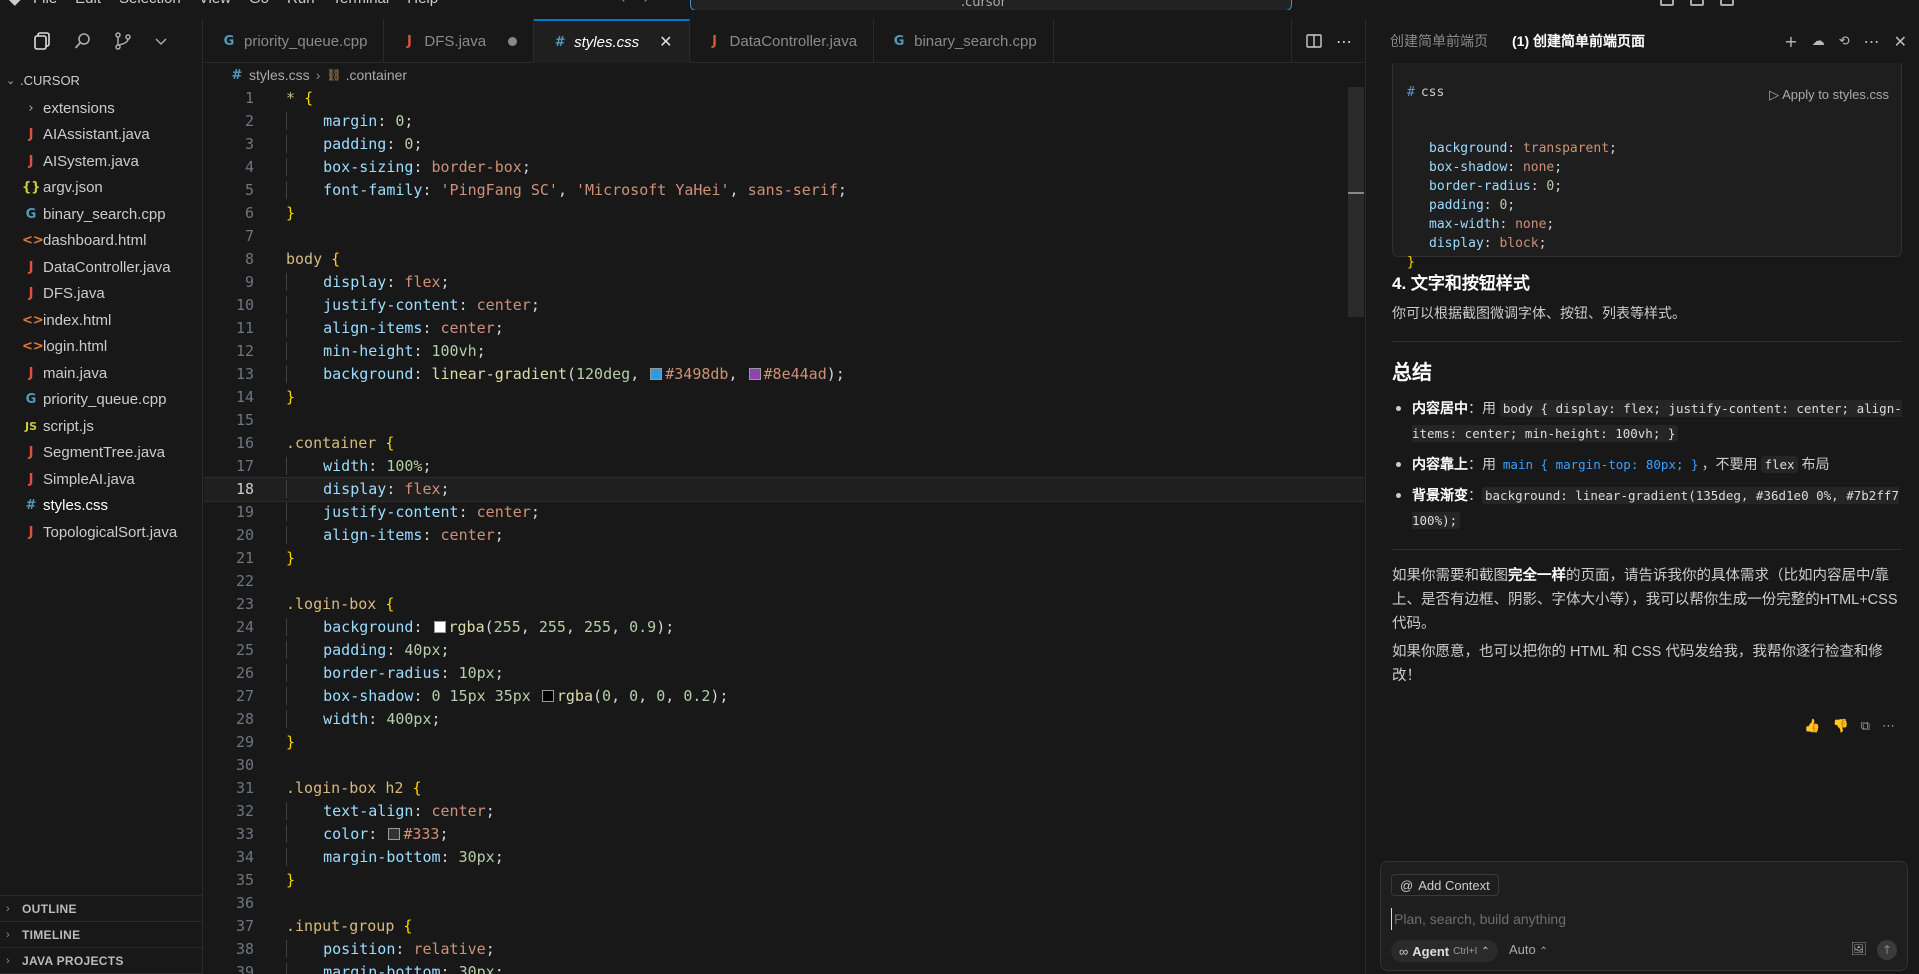  Describe the element at coordinates (1344, 41) in the screenshot. I see `more-actions-icon: ⋯` at that location.